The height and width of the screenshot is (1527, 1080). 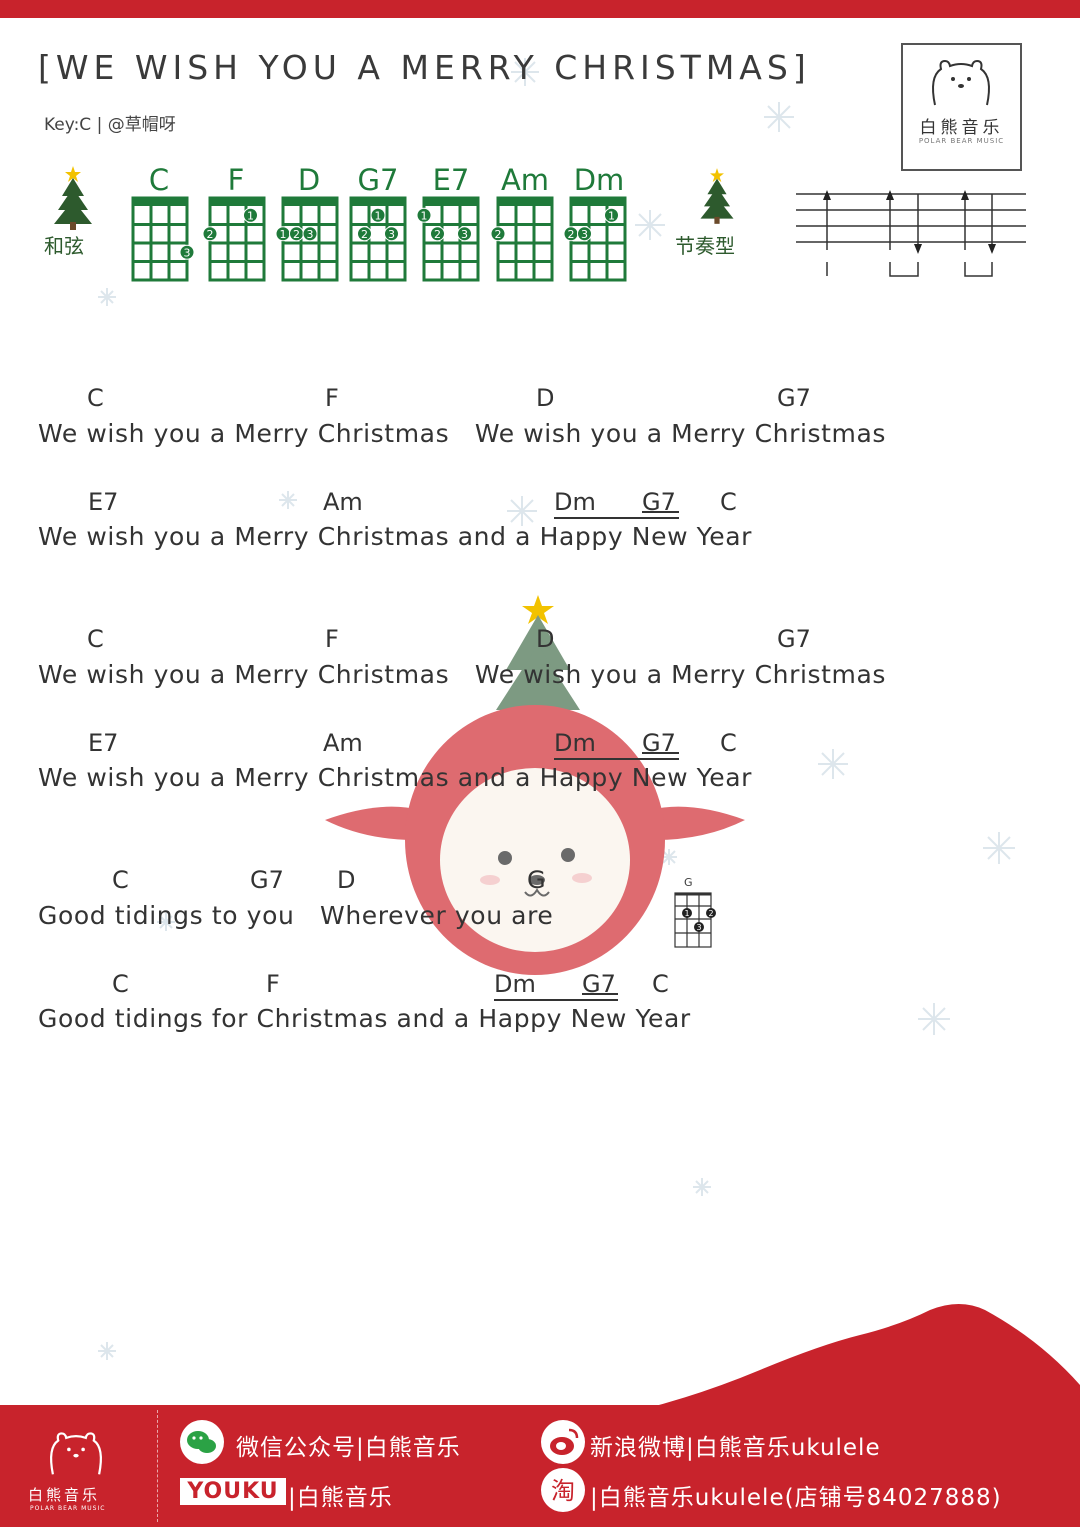 I want to click on logo-subtitle: POLAR BEAR MUSIC, so click(x=961, y=141).